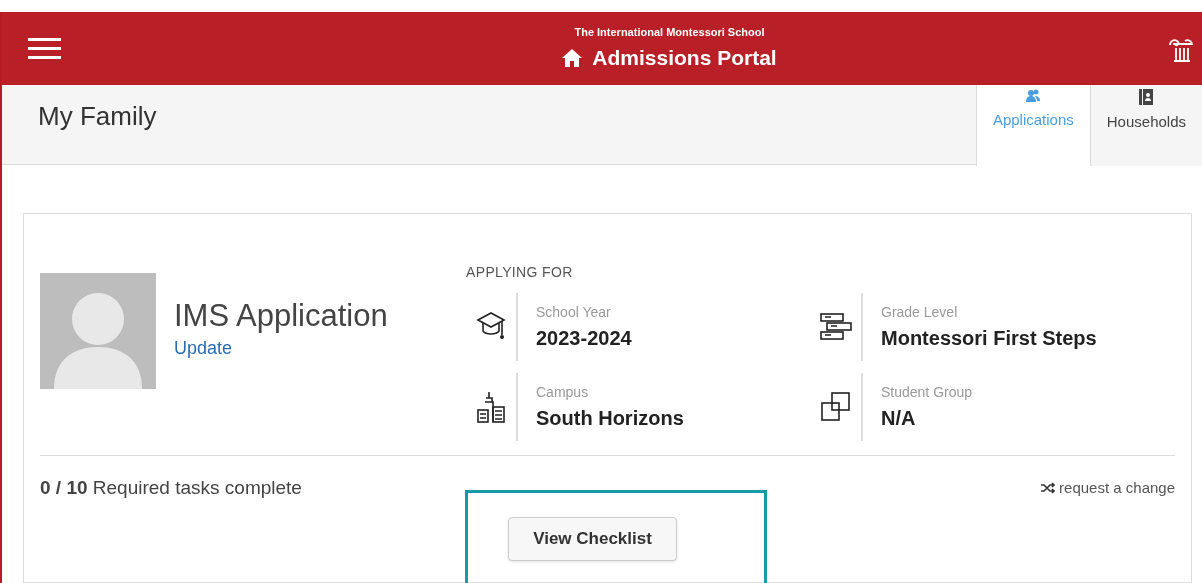 This screenshot has height=583, width=1202. What do you see at coordinates (899, 418) in the screenshot?
I see `field-value: N/A` at bounding box center [899, 418].